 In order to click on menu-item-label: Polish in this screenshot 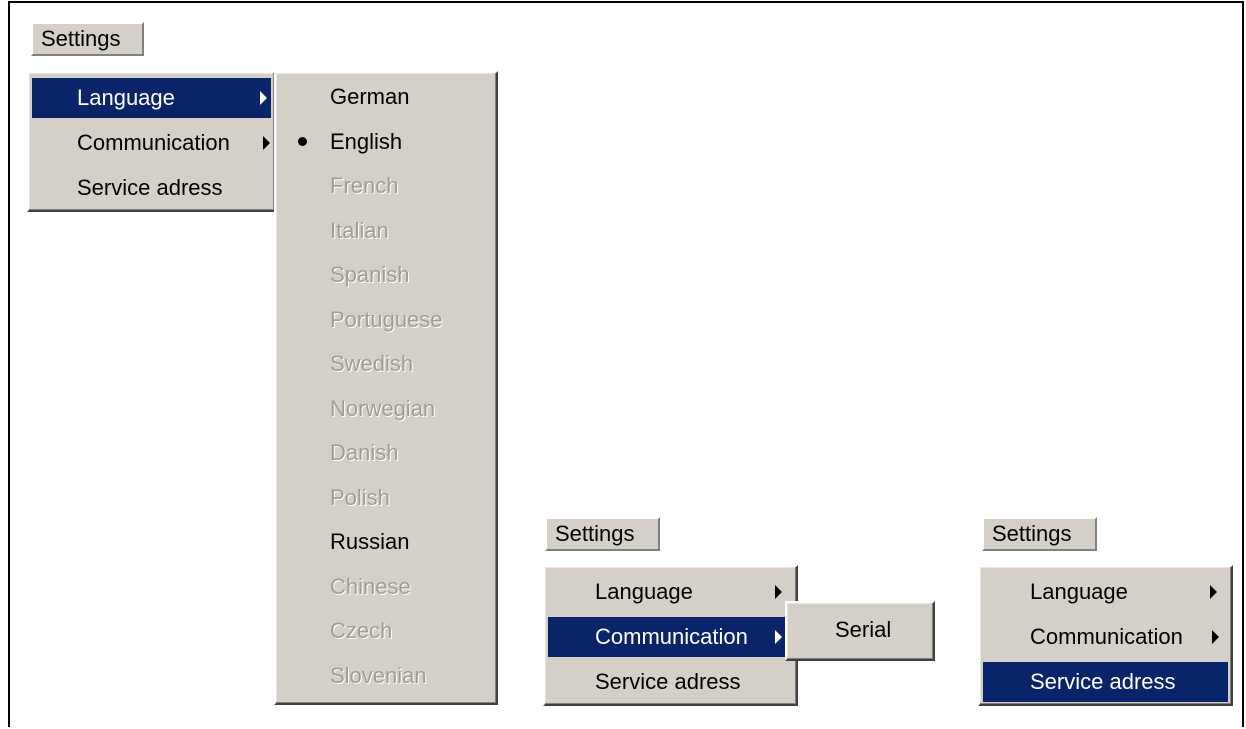, I will do `click(360, 497)`.